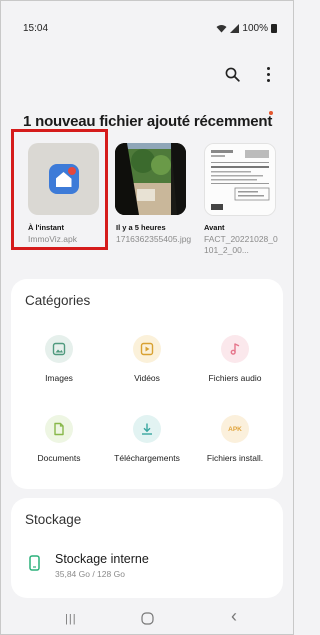 This screenshot has height=635, width=320. Describe the element at coordinates (255, 28) in the screenshot. I see `battery-percent: 100%` at that location.